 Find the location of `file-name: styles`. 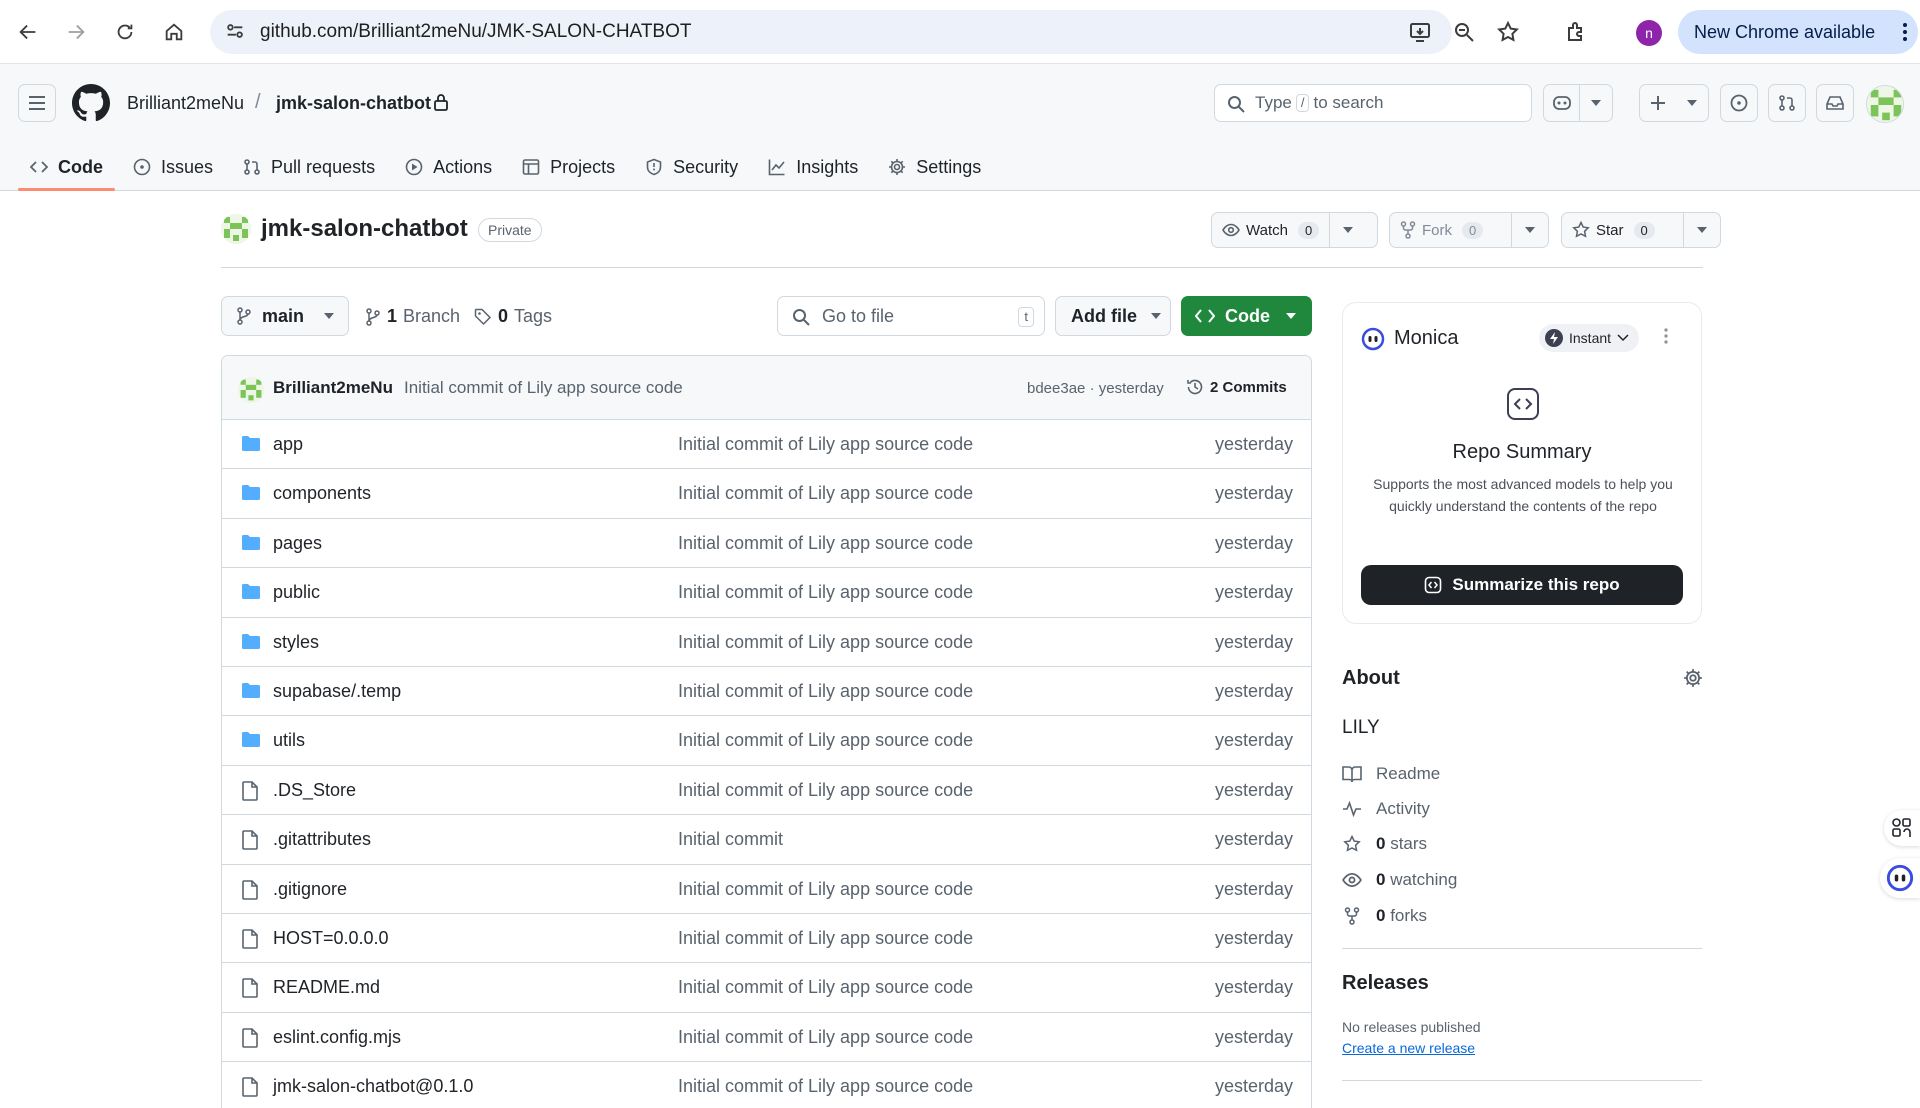

file-name: styles is located at coordinates (296, 642).